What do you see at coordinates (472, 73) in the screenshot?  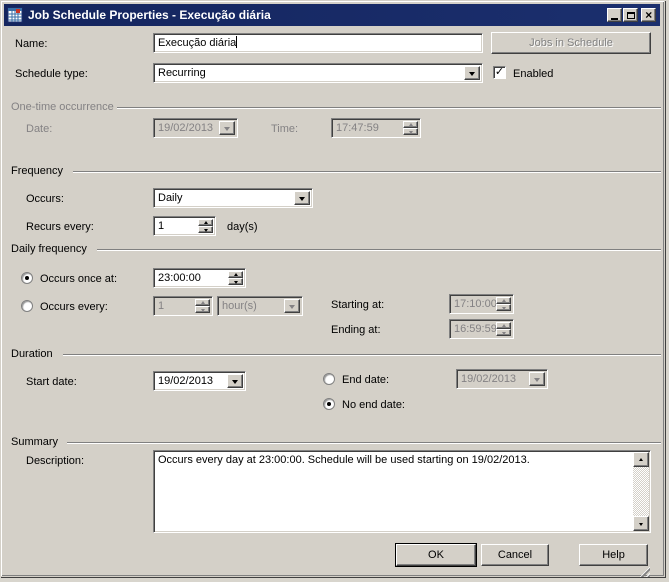 I see `schedule-type-dropdown-button` at bounding box center [472, 73].